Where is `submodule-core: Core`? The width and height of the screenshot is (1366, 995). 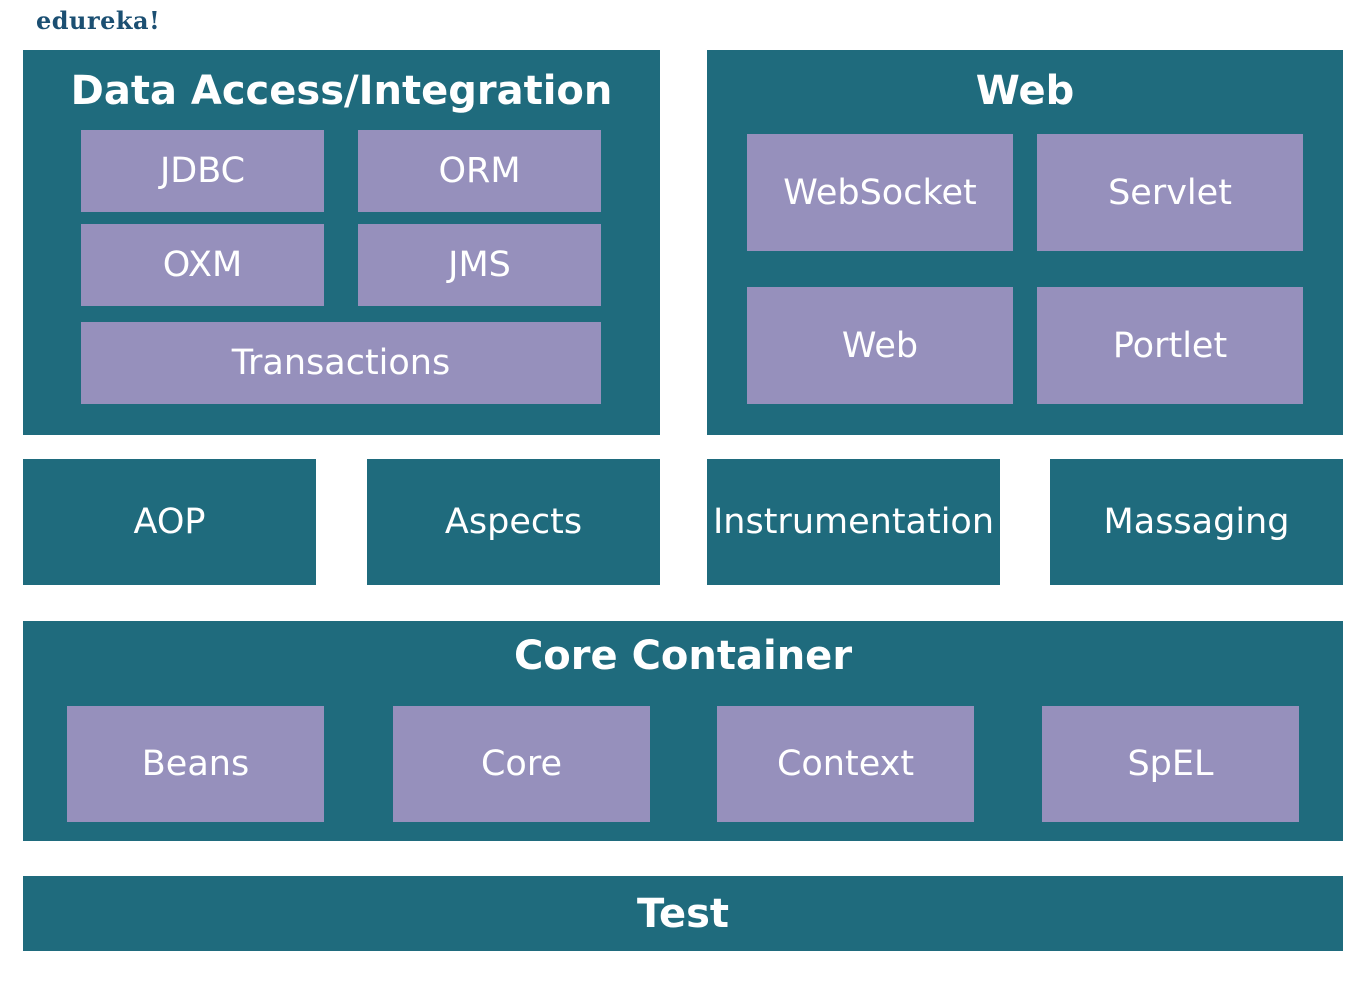
submodule-core: Core is located at coordinates (521, 764).